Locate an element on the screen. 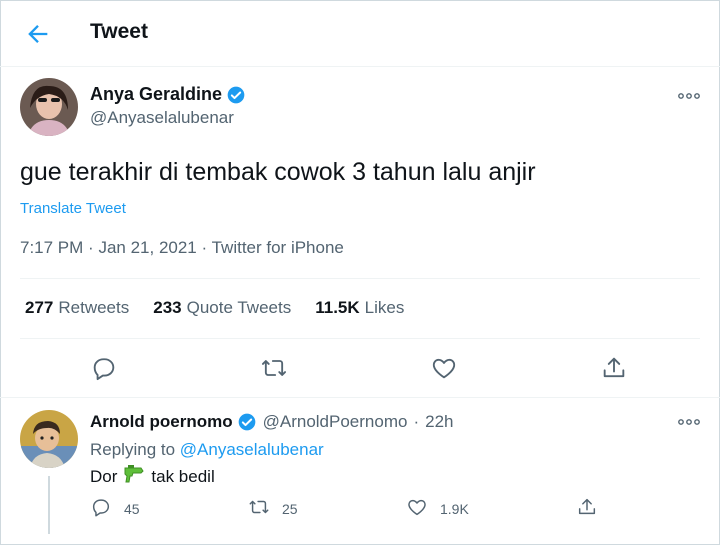  thread-line is located at coordinates (49, 505).